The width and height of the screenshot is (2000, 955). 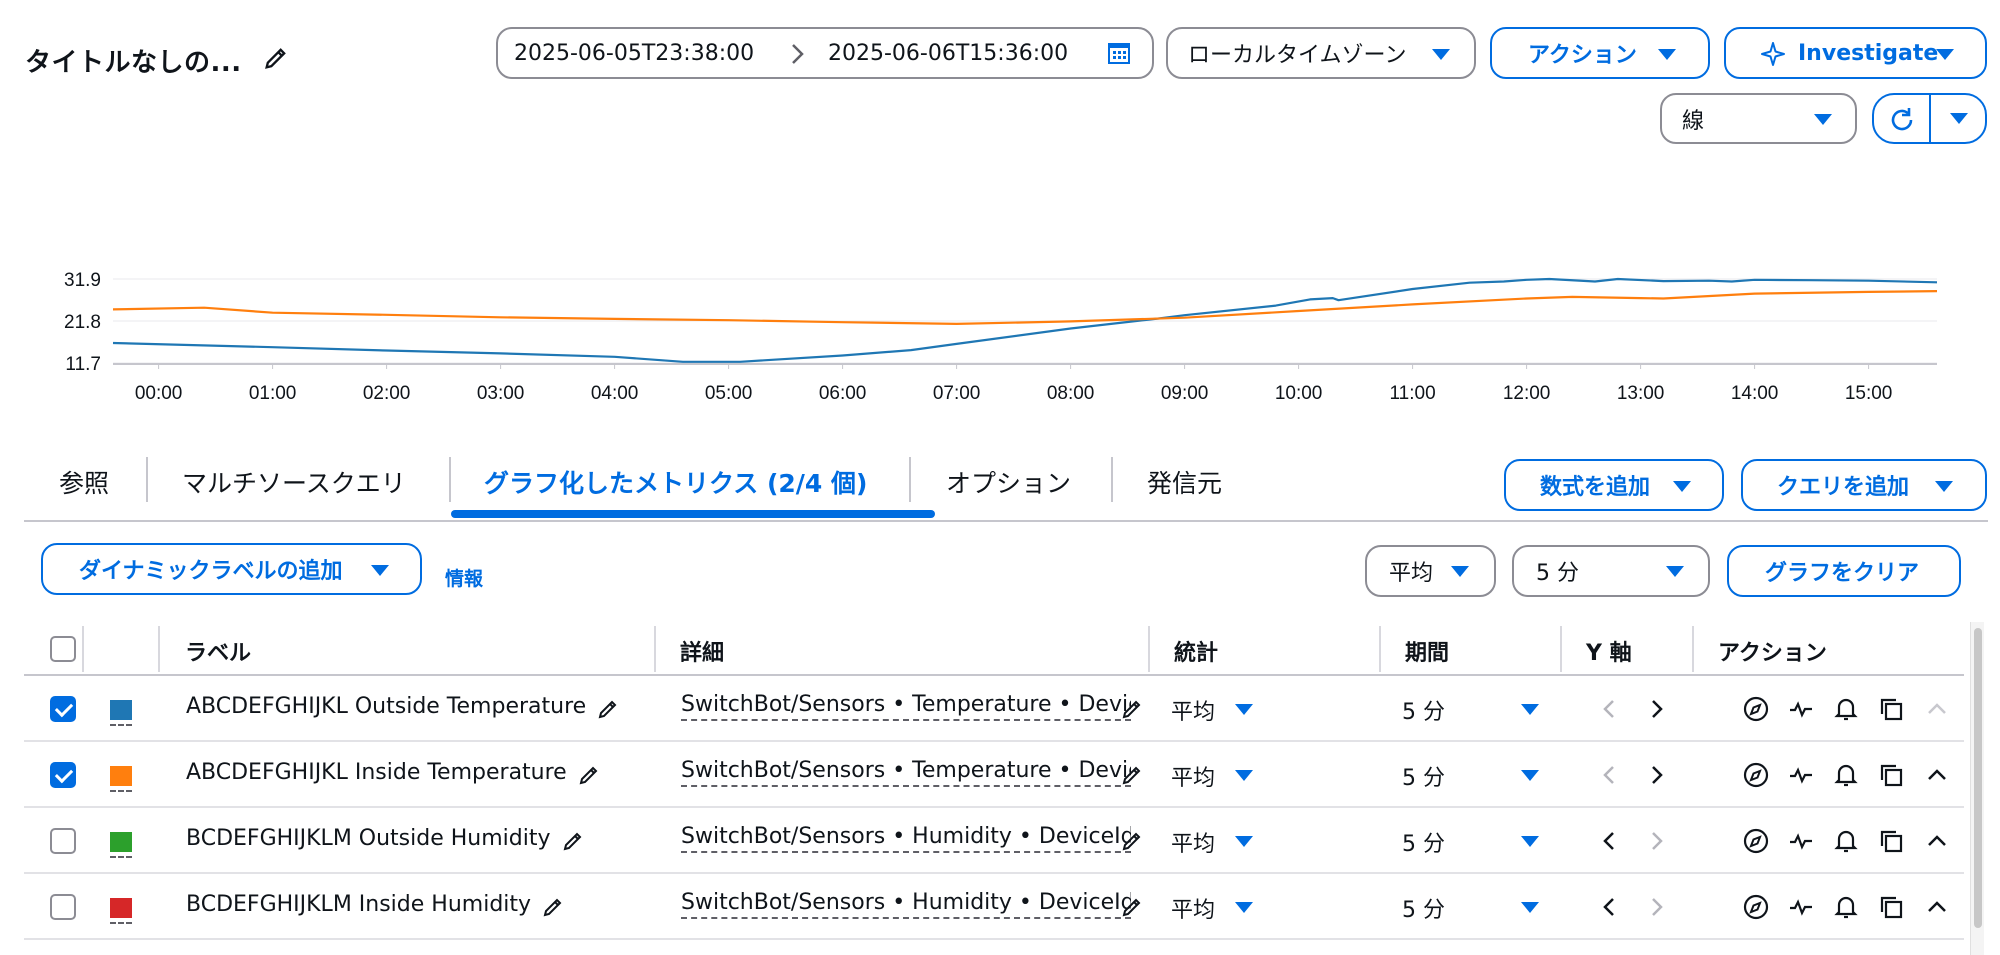 I want to click on x-tick-label: 10:00, so click(x=1299, y=393).